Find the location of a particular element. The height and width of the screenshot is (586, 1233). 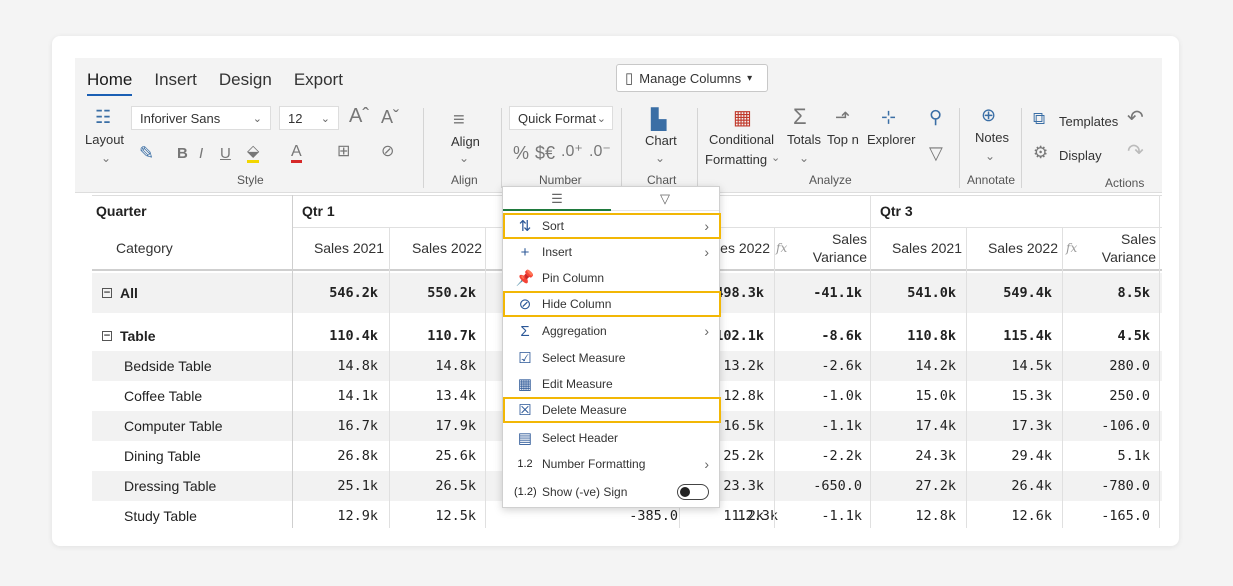

value-cell: 12.5k is located at coordinates (433, 514).